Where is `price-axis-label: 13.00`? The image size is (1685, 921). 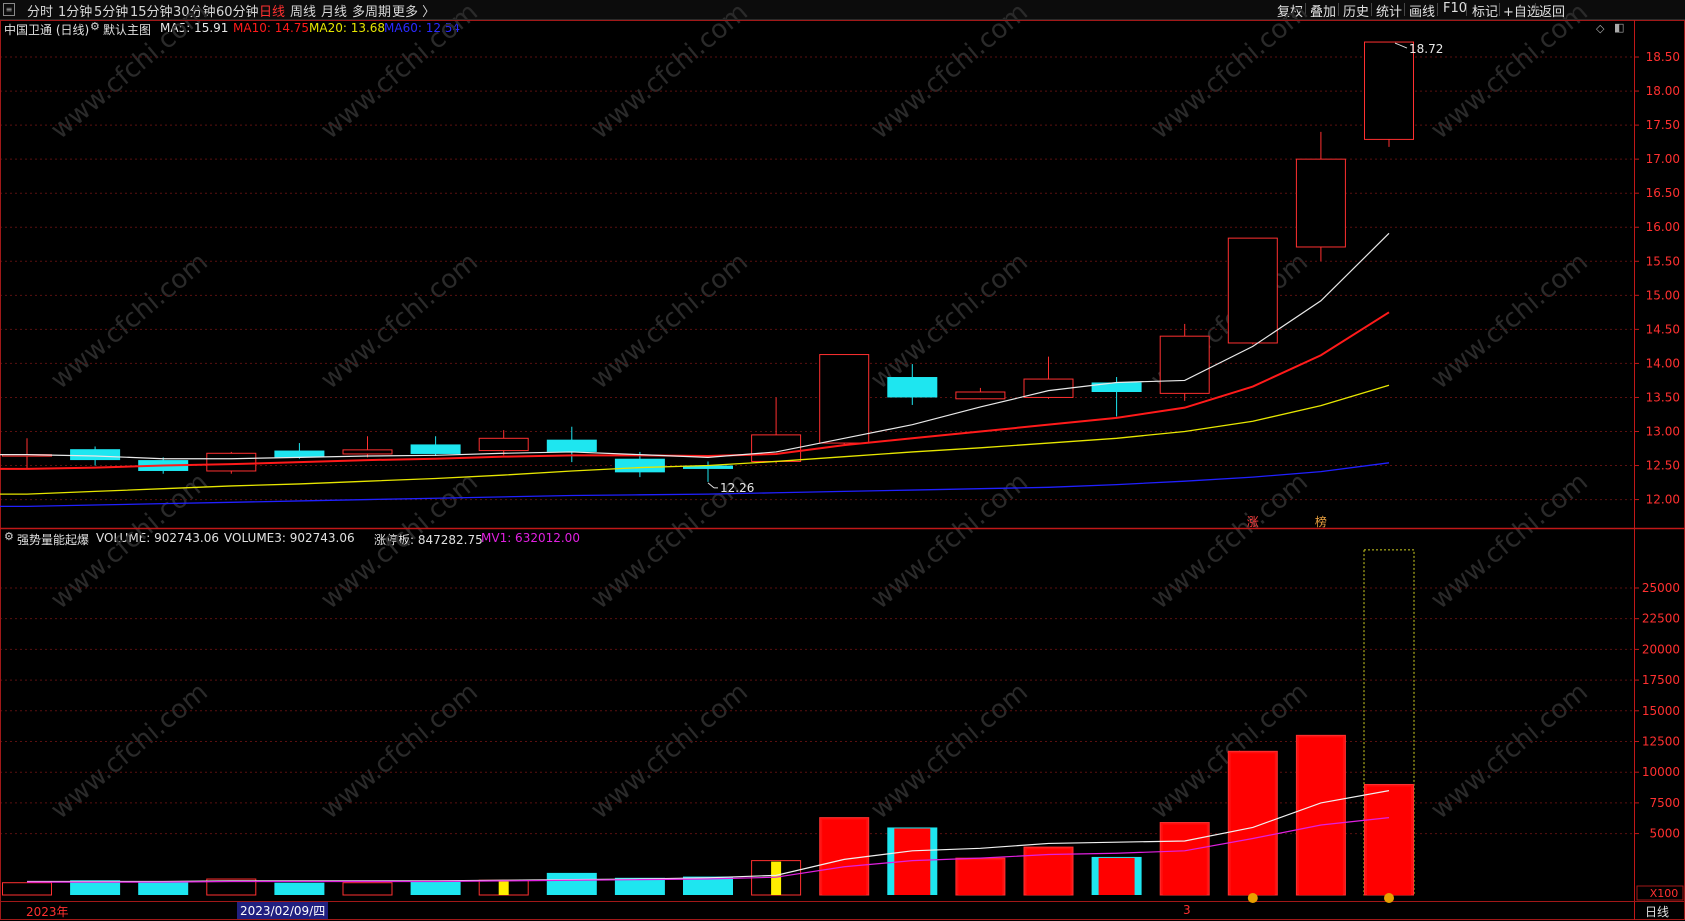
price-axis-label: 13.00 is located at coordinates (1663, 431).